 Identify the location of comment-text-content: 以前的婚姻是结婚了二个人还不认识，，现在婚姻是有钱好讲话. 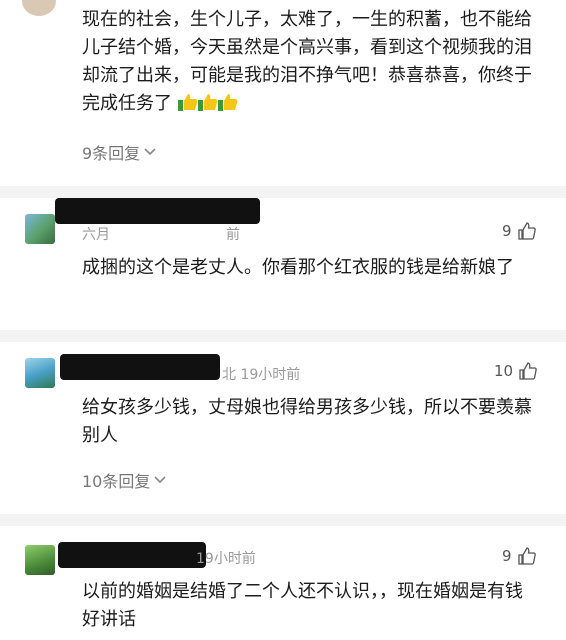
(302, 605).